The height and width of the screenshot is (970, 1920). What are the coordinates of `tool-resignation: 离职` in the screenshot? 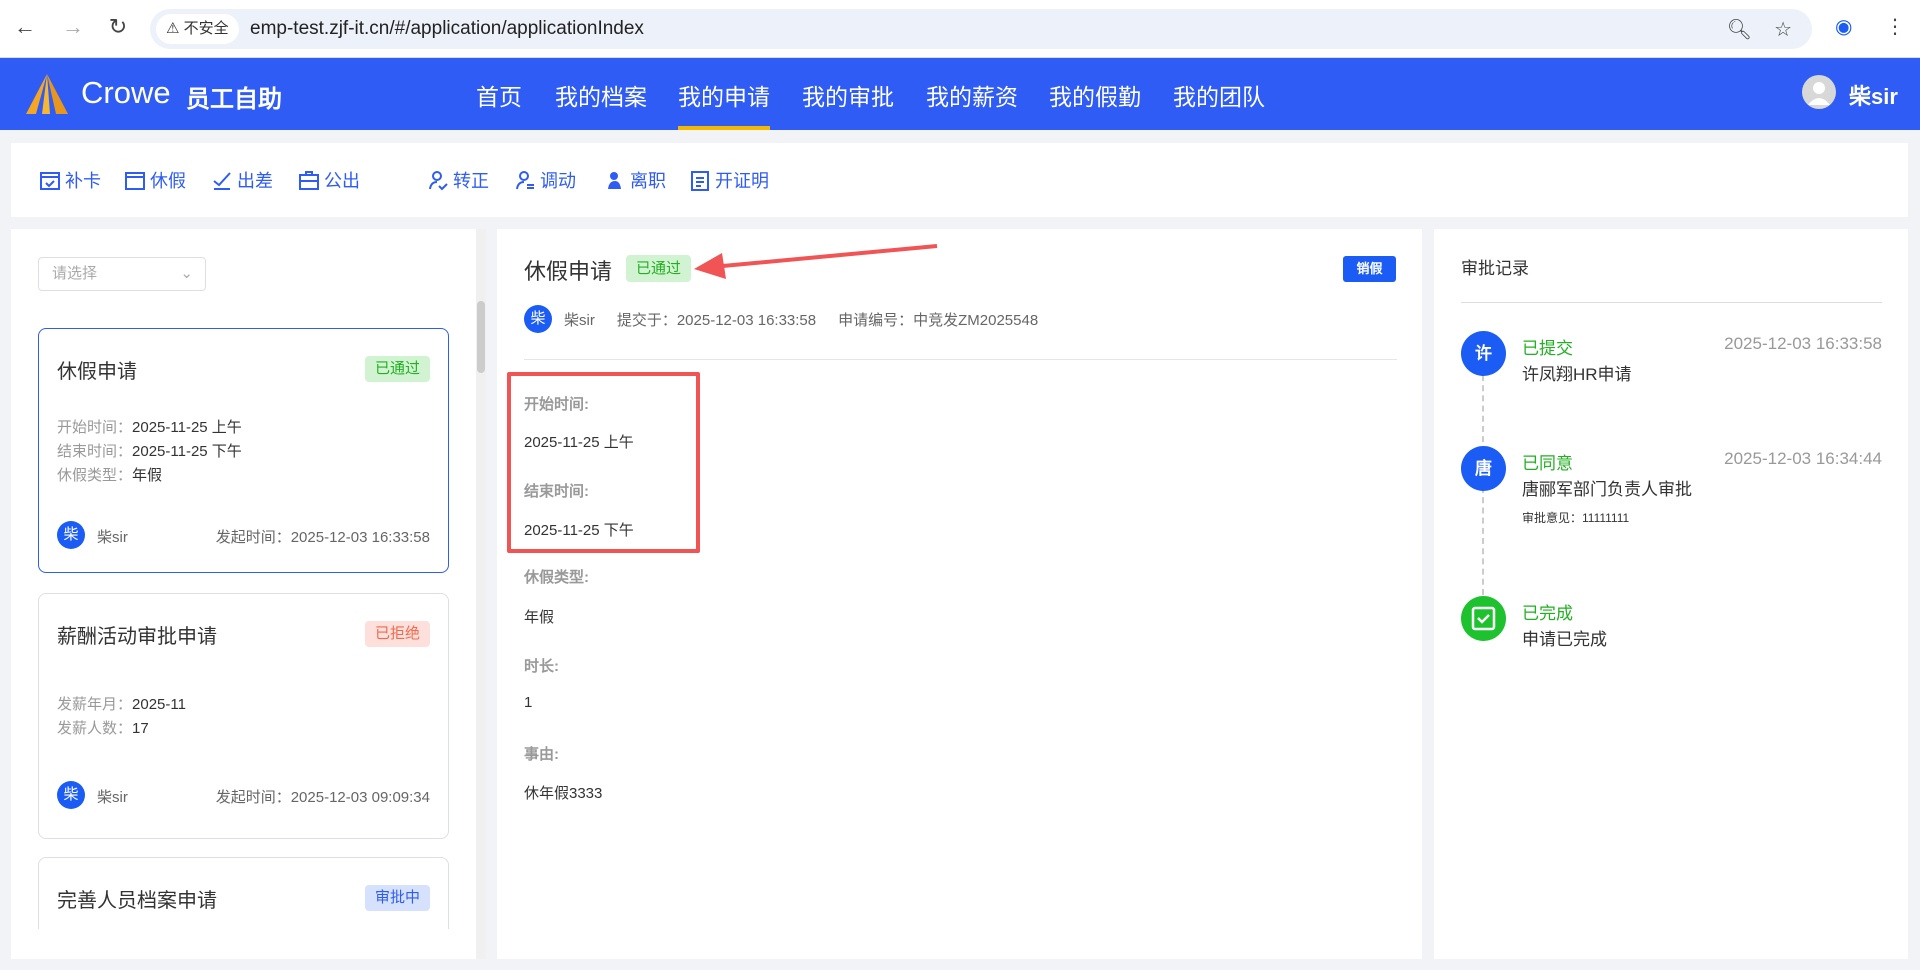 It's located at (635, 180).